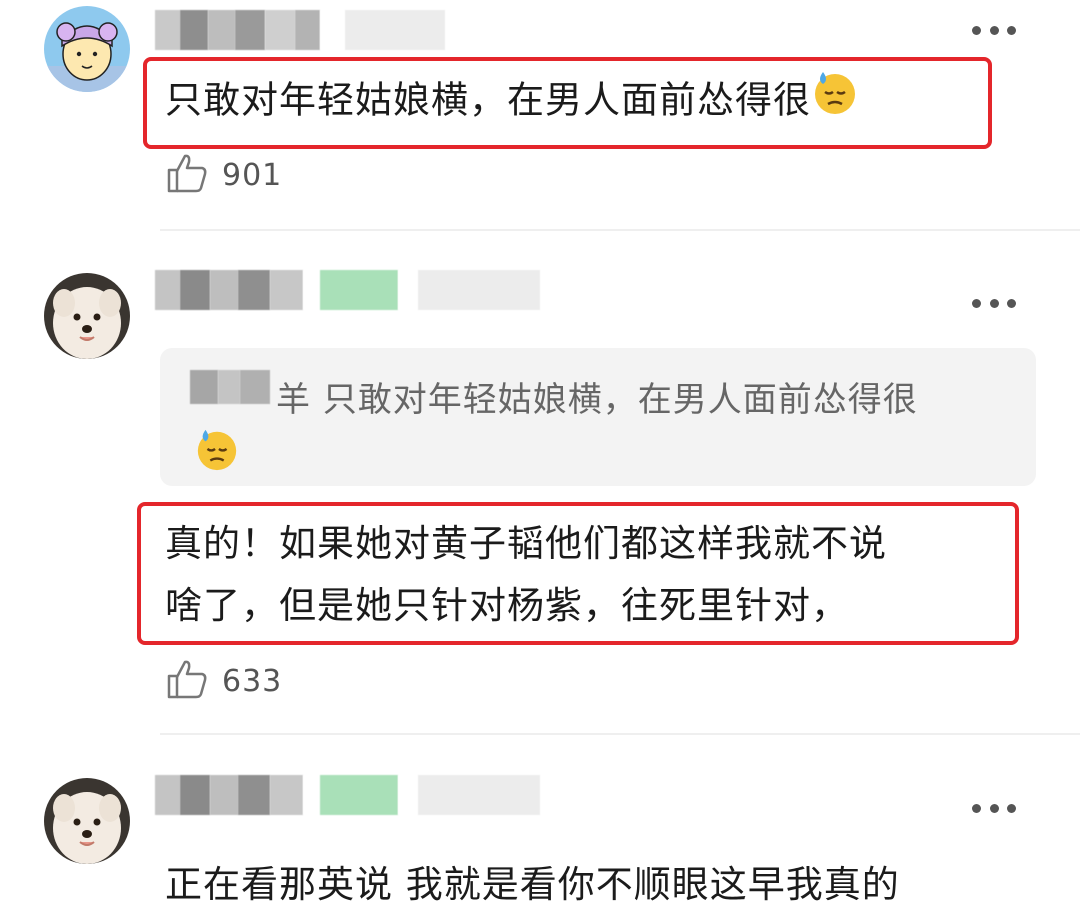 This screenshot has width=1080, height=917. What do you see at coordinates (597, 400) in the screenshot?
I see `quote-text: 羊 只敢对年轻姑娘横，在男人面前怂得很` at bounding box center [597, 400].